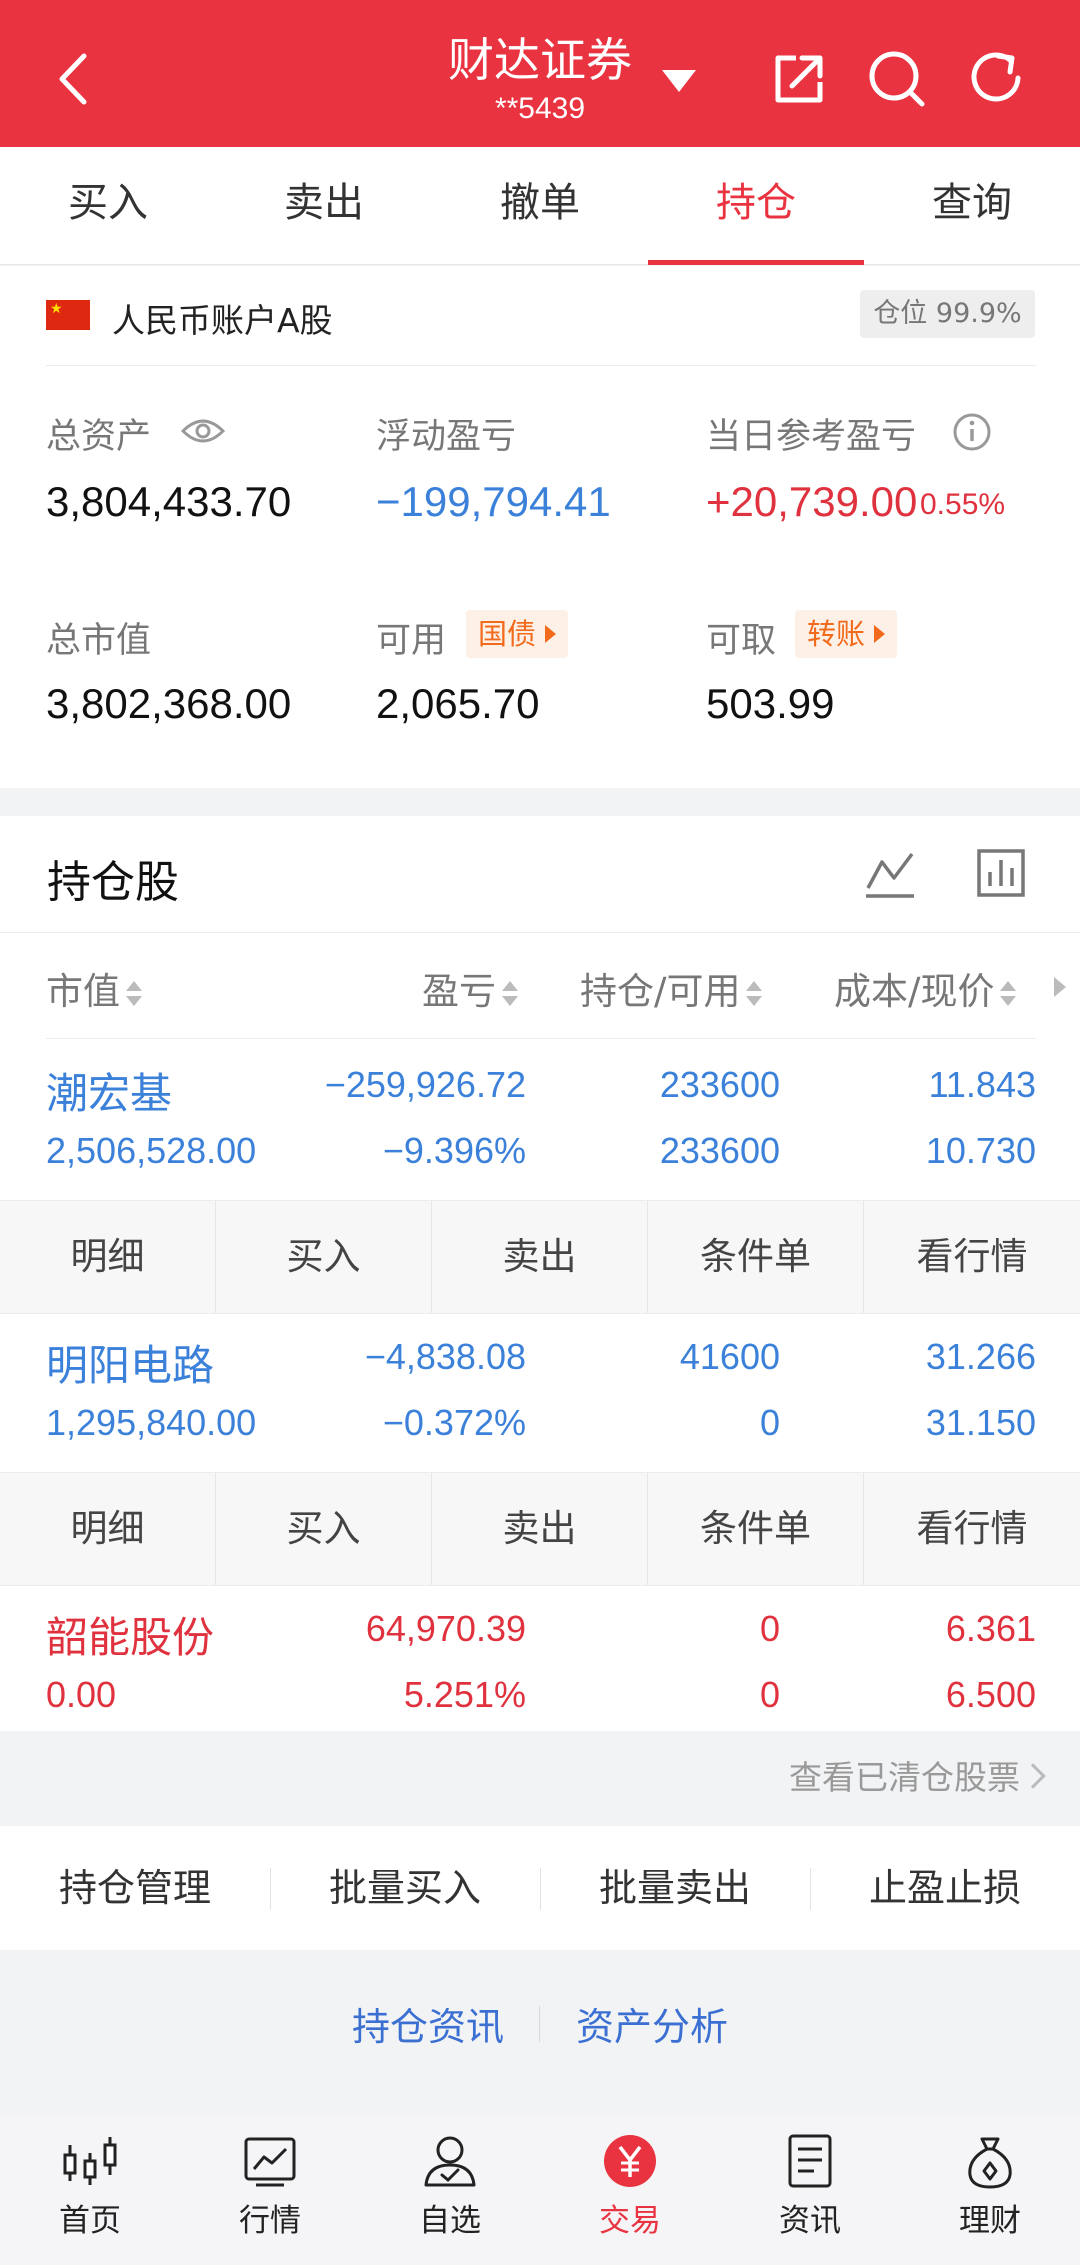 The width and height of the screenshot is (1080, 2265). What do you see at coordinates (945, 1888) in the screenshot?
I see `stop-profit-loss-button: 止盈止损` at bounding box center [945, 1888].